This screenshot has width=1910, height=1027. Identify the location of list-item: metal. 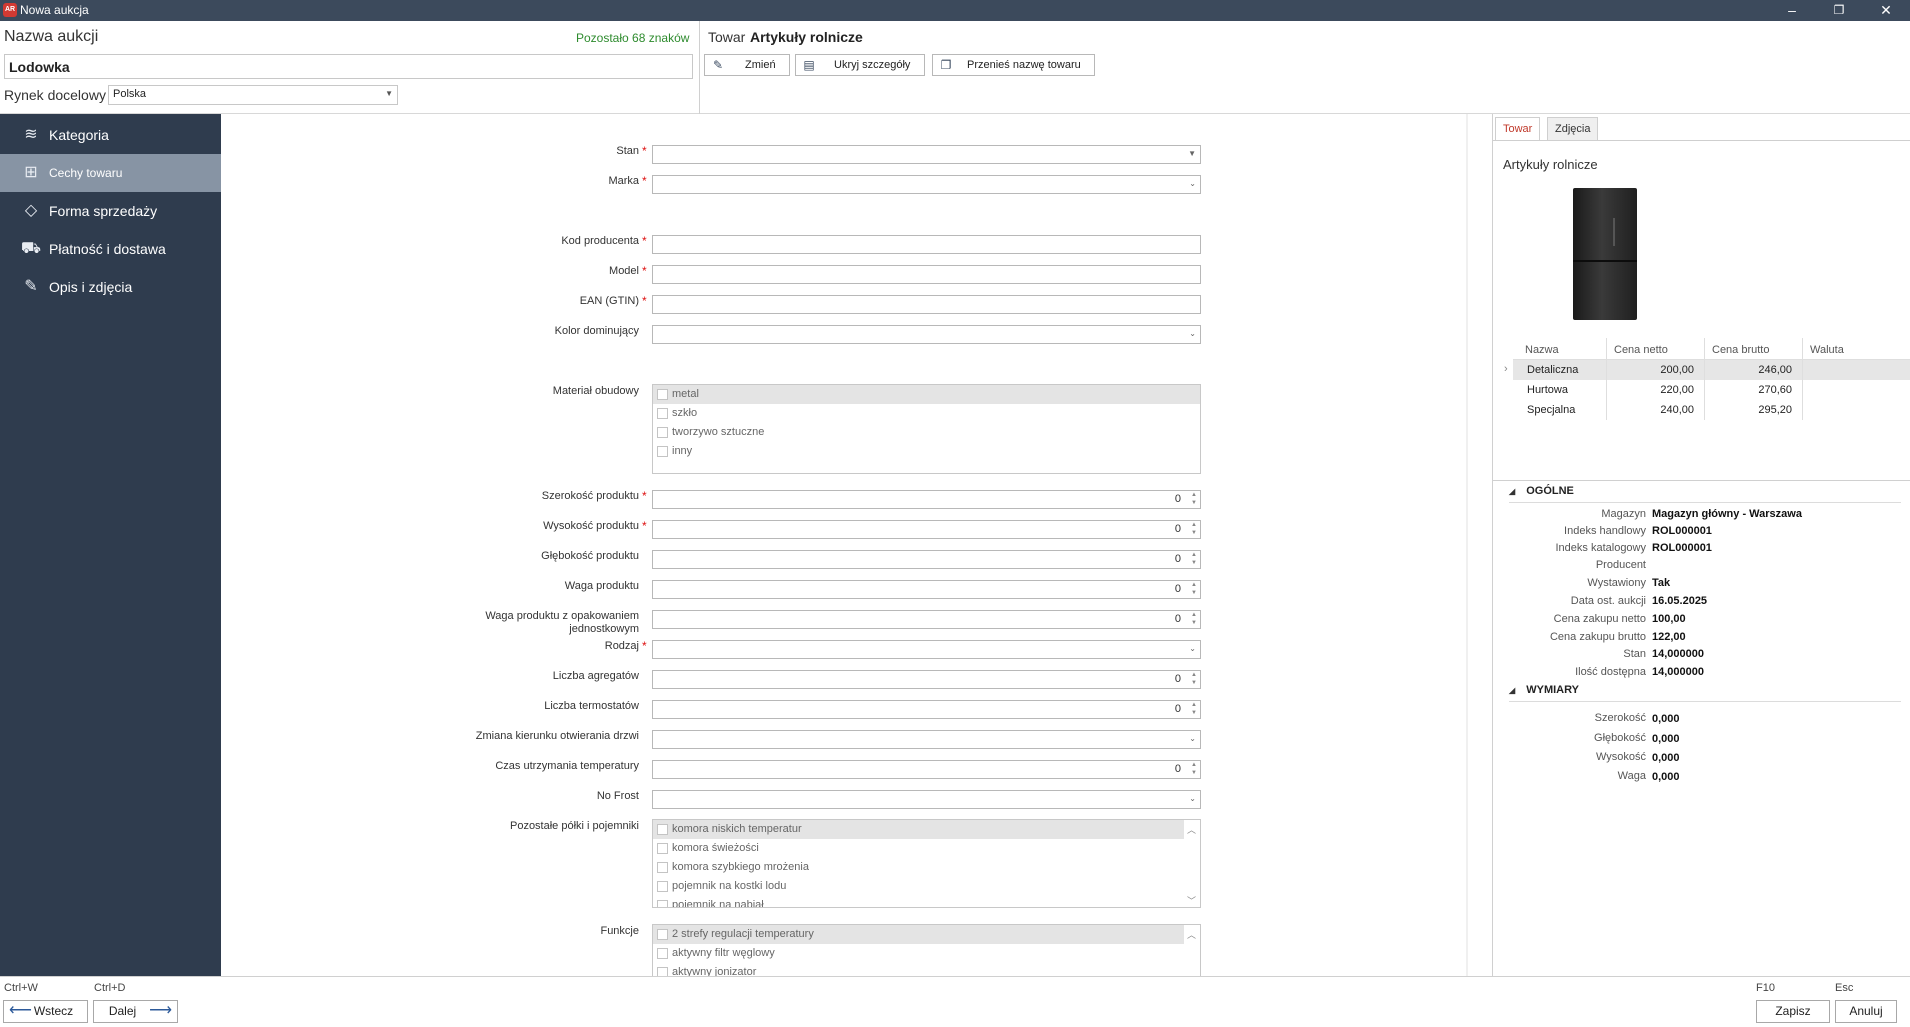
(926, 394).